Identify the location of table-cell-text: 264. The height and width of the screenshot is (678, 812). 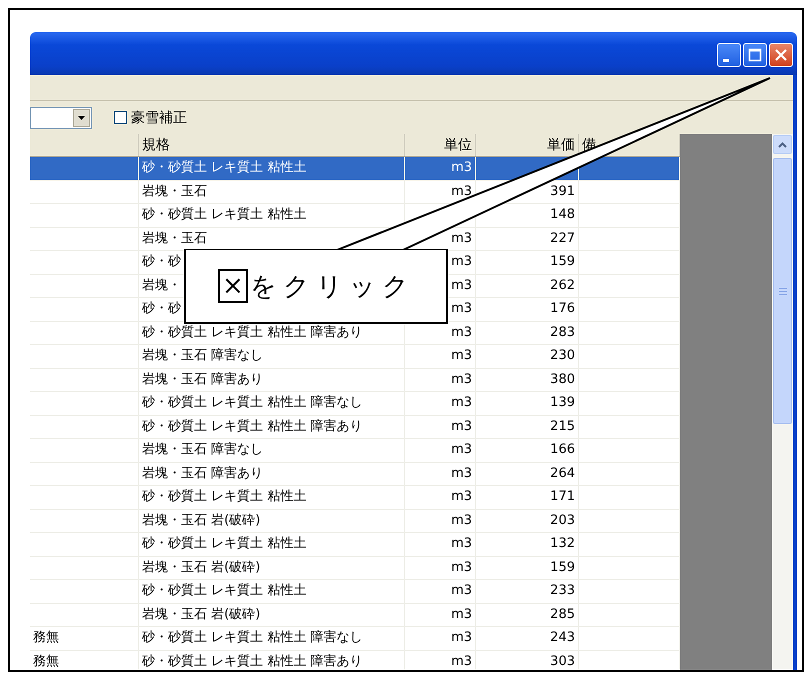
(562, 473).